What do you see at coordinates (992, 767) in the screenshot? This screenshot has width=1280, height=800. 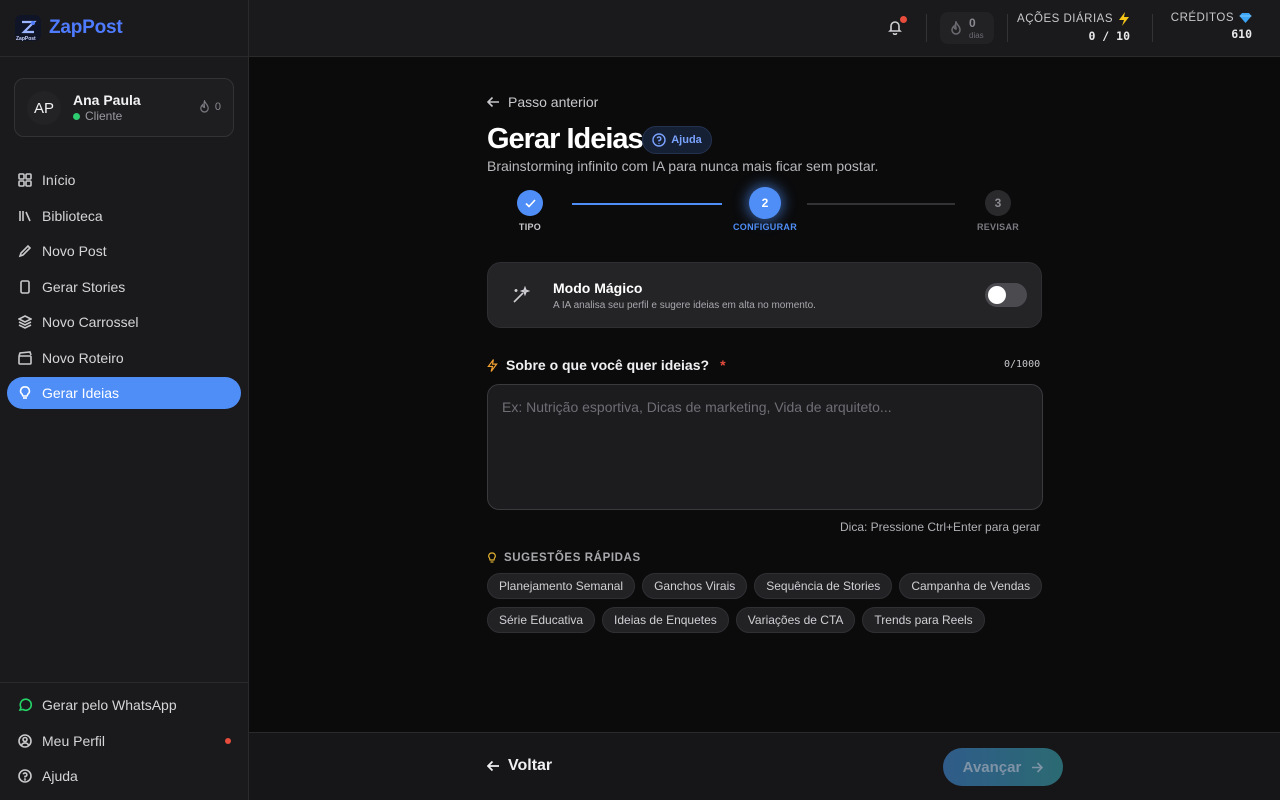 I see `next-button-label: Avançar` at bounding box center [992, 767].